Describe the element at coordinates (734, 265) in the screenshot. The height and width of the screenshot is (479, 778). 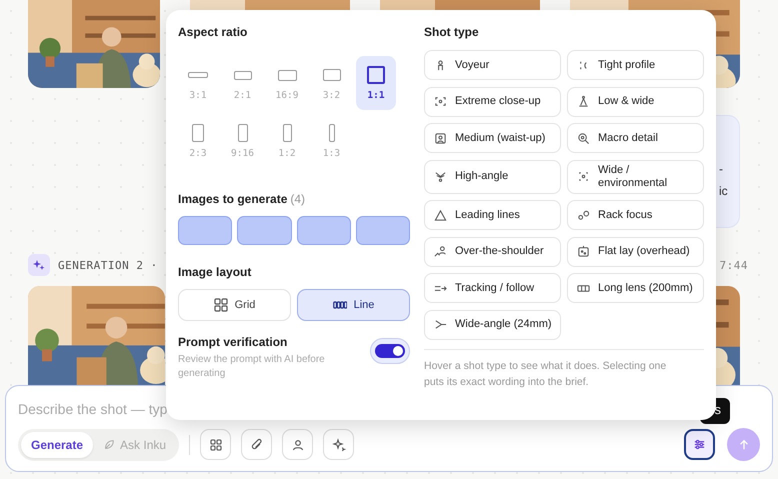
I see `timestamp: 7:44` at that location.